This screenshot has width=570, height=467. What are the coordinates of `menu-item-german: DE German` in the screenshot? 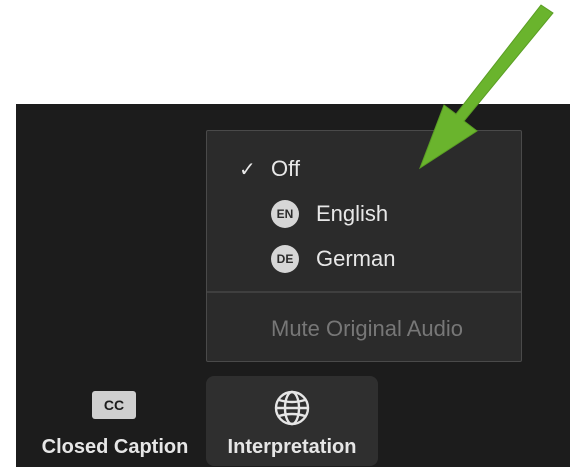 It's located at (364, 259).